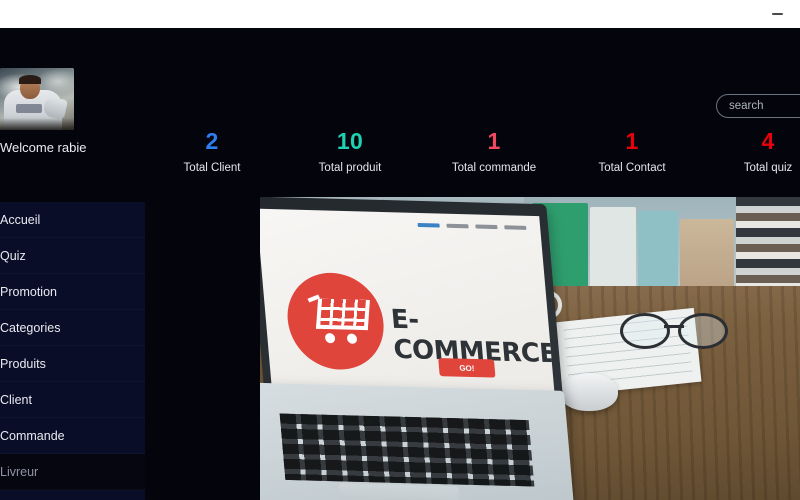 This screenshot has width=800, height=500. What do you see at coordinates (768, 168) in the screenshot?
I see `stat-label: Total quiz` at bounding box center [768, 168].